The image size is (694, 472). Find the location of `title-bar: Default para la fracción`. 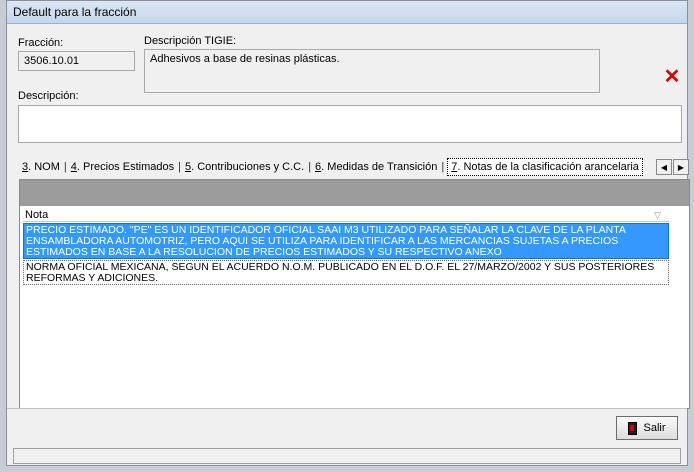

title-bar: Default para la fracción is located at coordinates (347, 12).